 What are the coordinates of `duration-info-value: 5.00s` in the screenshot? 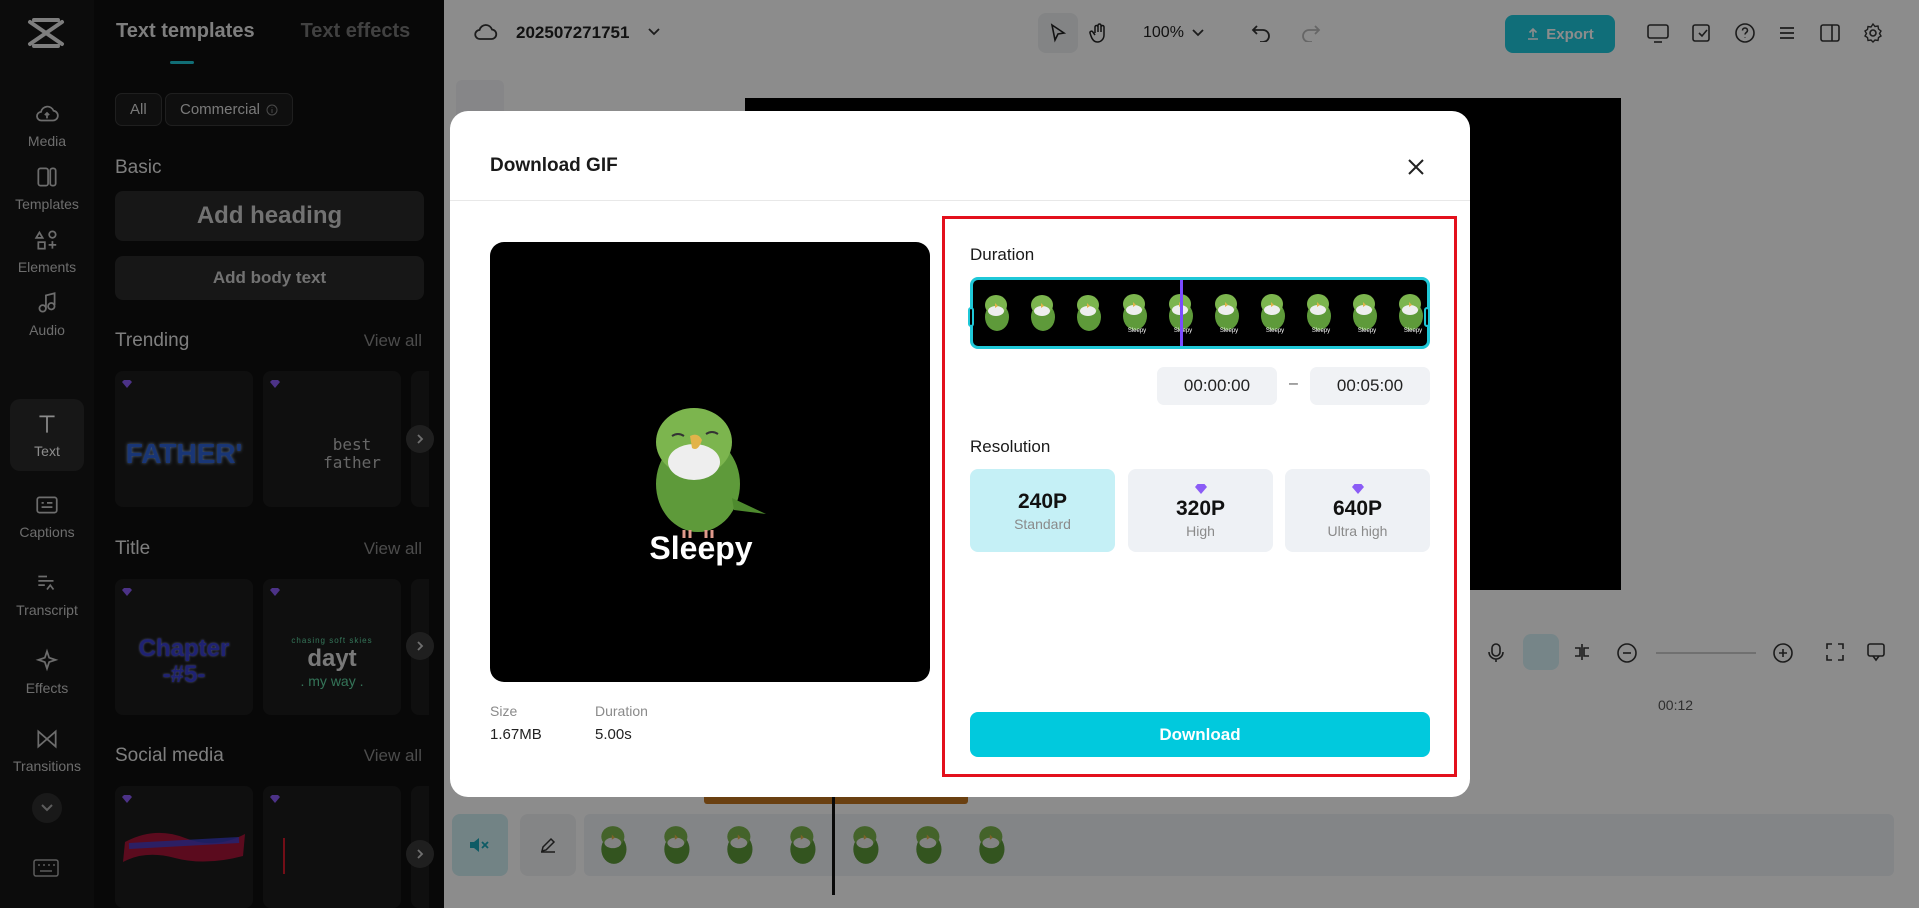 It's located at (613, 734).